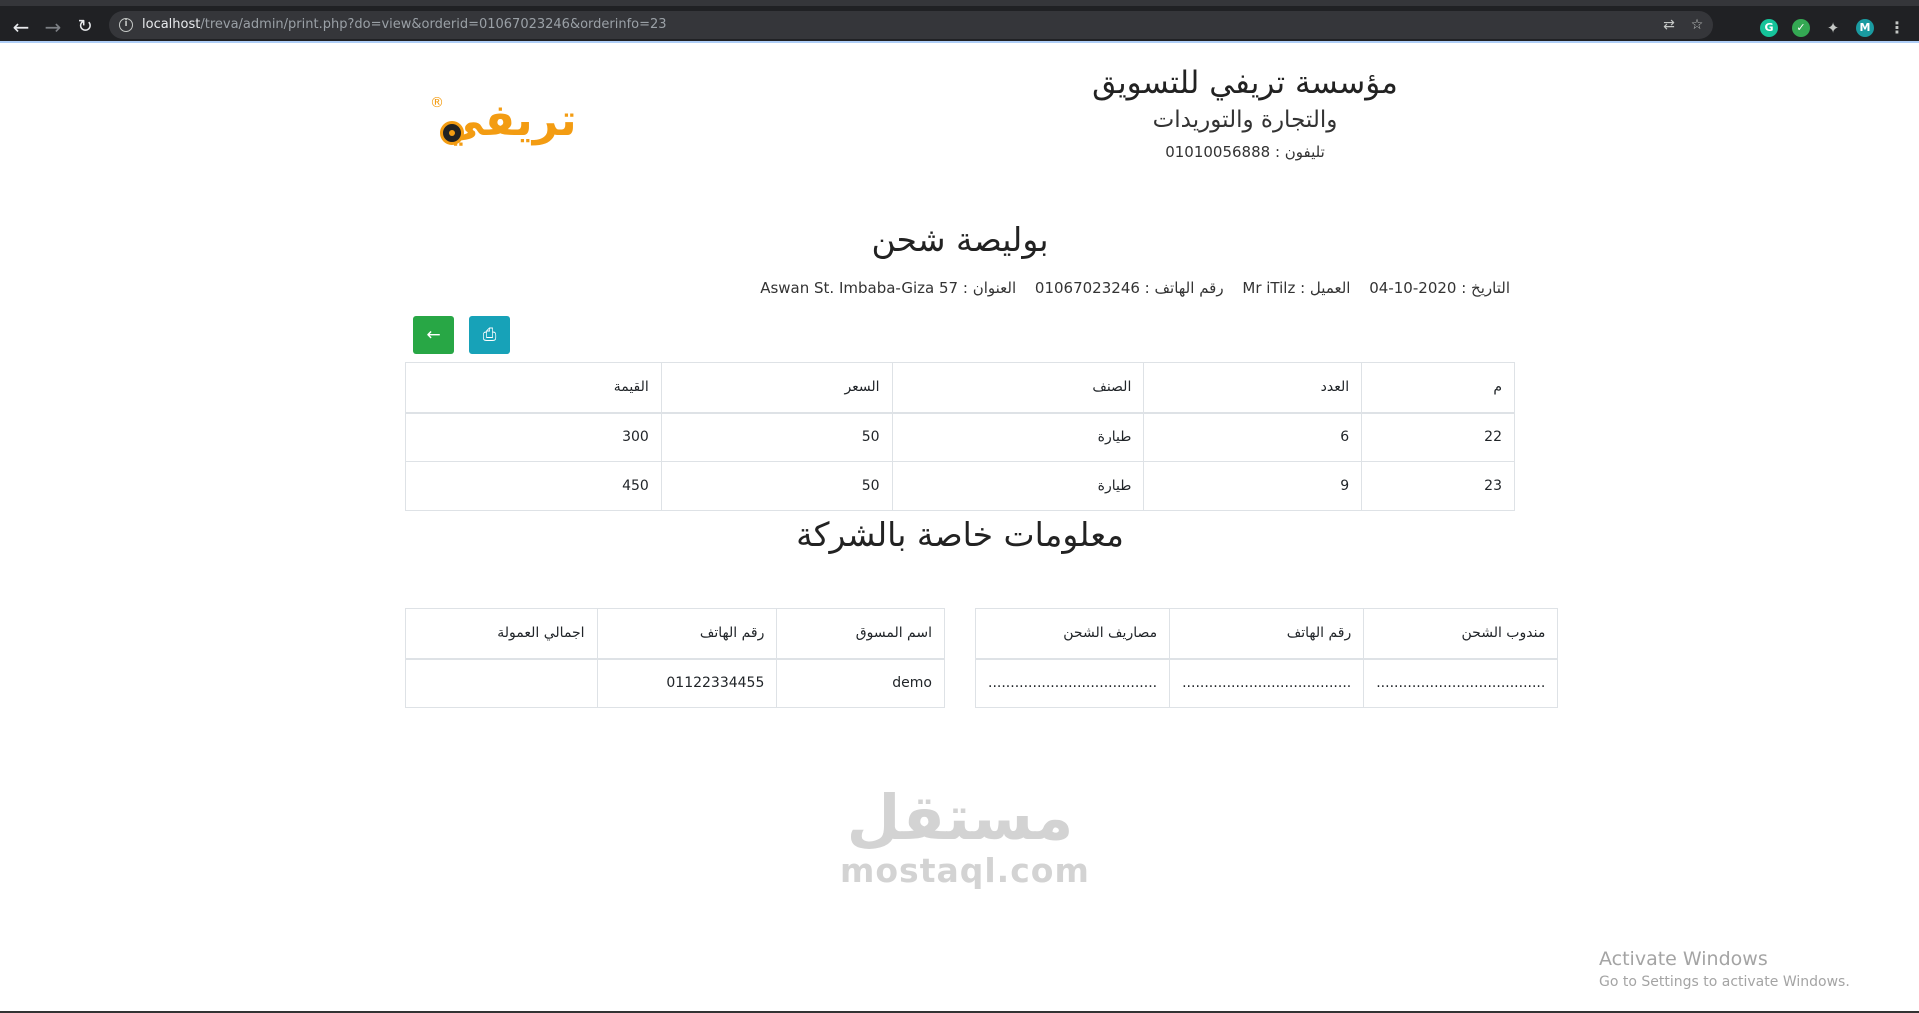 This screenshot has height=1013, width=1919. What do you see at coordinates (452, 133) in the screenshot?
I see `wheel-icon` at bounding box center [452, 133].